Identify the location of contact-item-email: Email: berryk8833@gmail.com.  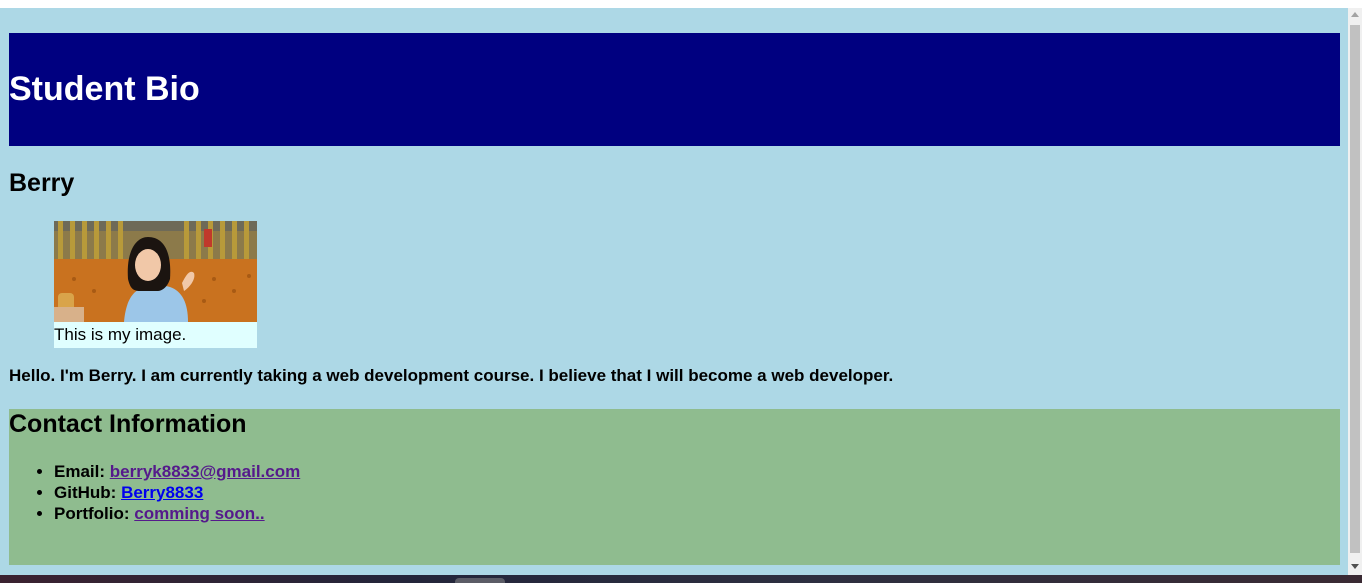
(177, 471).